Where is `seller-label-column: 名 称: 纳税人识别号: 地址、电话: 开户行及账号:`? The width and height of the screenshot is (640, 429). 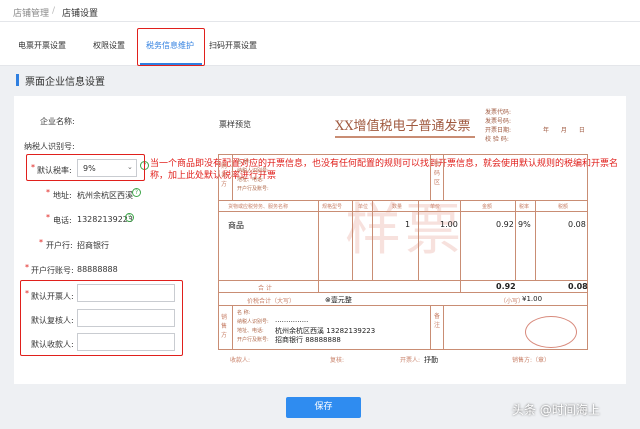
seller-label-column: 名 称: 纳税人识别号: 地址、电话: 开户行及账号: is located at coordinates (253, 326).